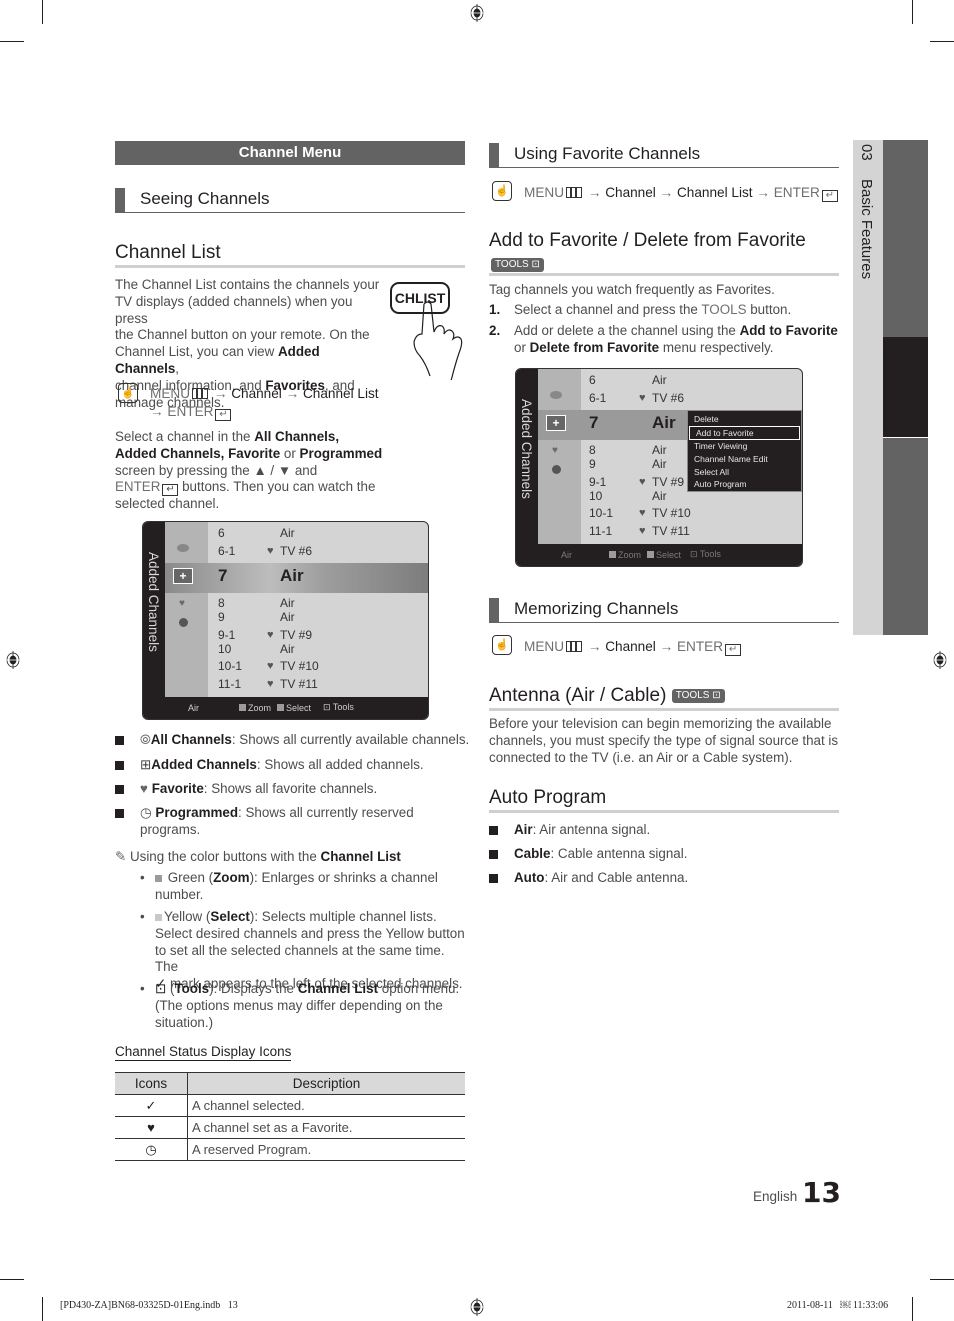  I want to click on page-number: 13, so click(821, 1192).